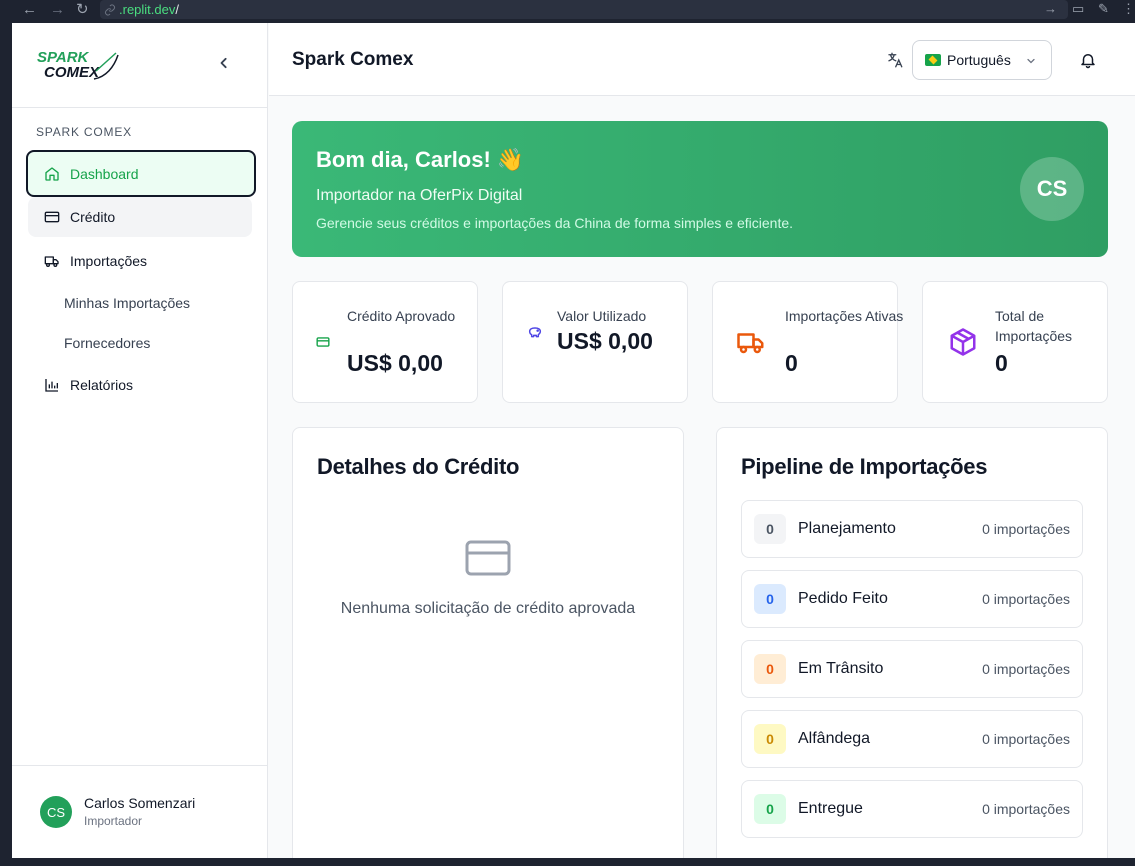 This screenshot has height=866, width=1135. Describe the element at coordinates (110, 9) in the screenshot. I see `link-icon` at that location.